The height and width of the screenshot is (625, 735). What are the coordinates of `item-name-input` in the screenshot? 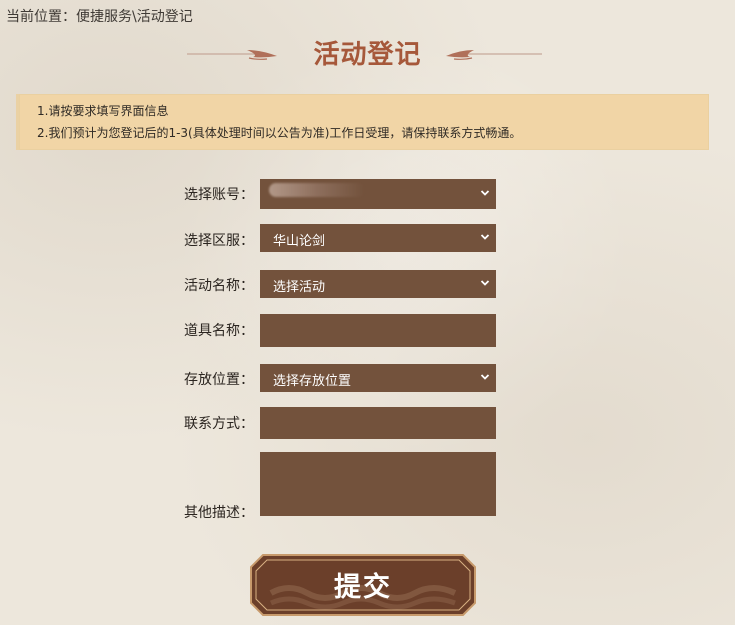 It's located at (378, 330).